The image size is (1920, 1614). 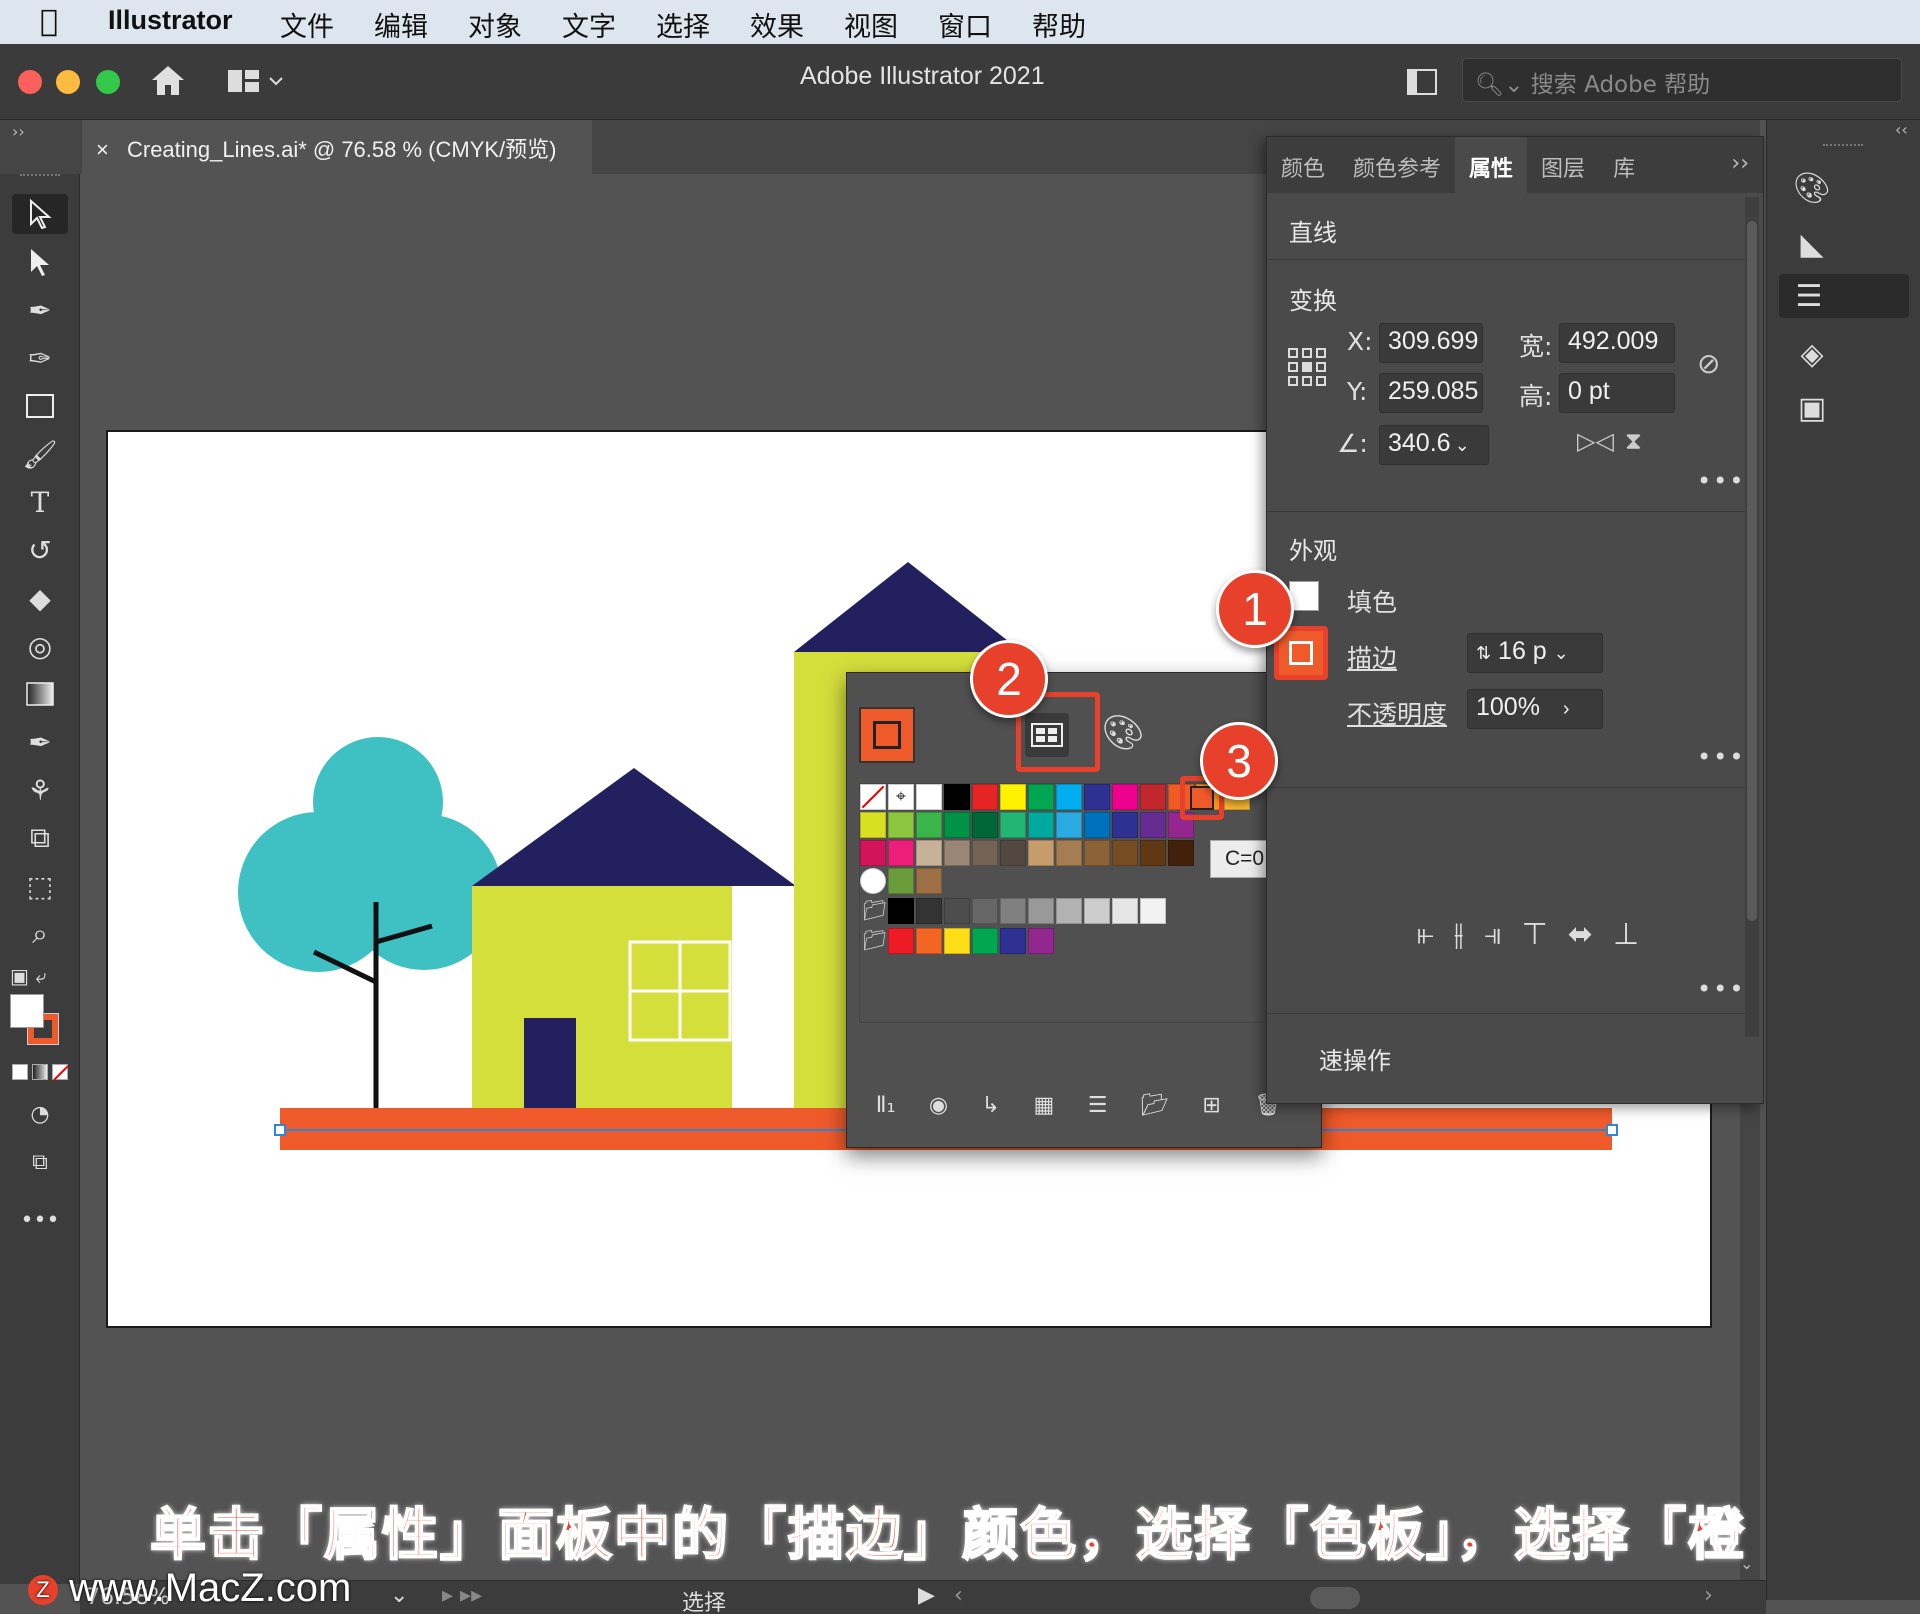 I want to click on chevron-down-icon: ⌄, so click(x=1561, y=653).